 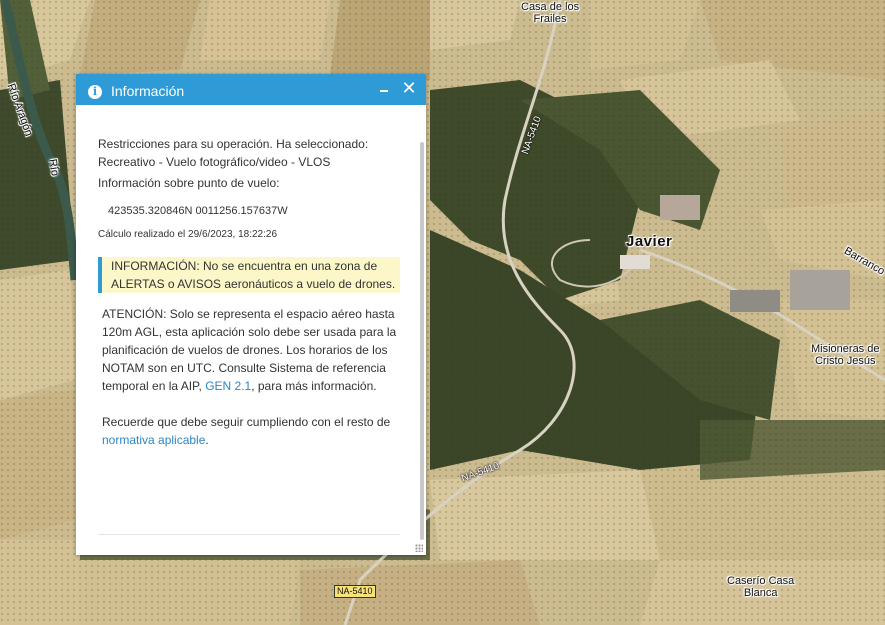 I want to click on panel-scrollbar, so click(x=422, y=341).